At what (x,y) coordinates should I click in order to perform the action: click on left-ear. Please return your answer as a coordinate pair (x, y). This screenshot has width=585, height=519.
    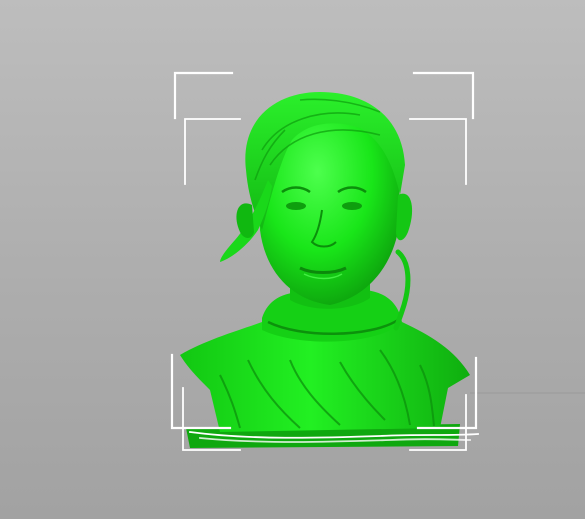
    Looking at the image, I should click on (245, 220).